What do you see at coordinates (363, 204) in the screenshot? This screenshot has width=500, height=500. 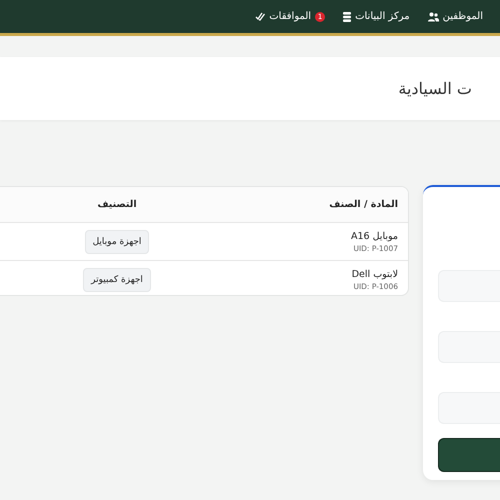 I see `column-header: المادة / الصنف` at bounding box center [363, 204].